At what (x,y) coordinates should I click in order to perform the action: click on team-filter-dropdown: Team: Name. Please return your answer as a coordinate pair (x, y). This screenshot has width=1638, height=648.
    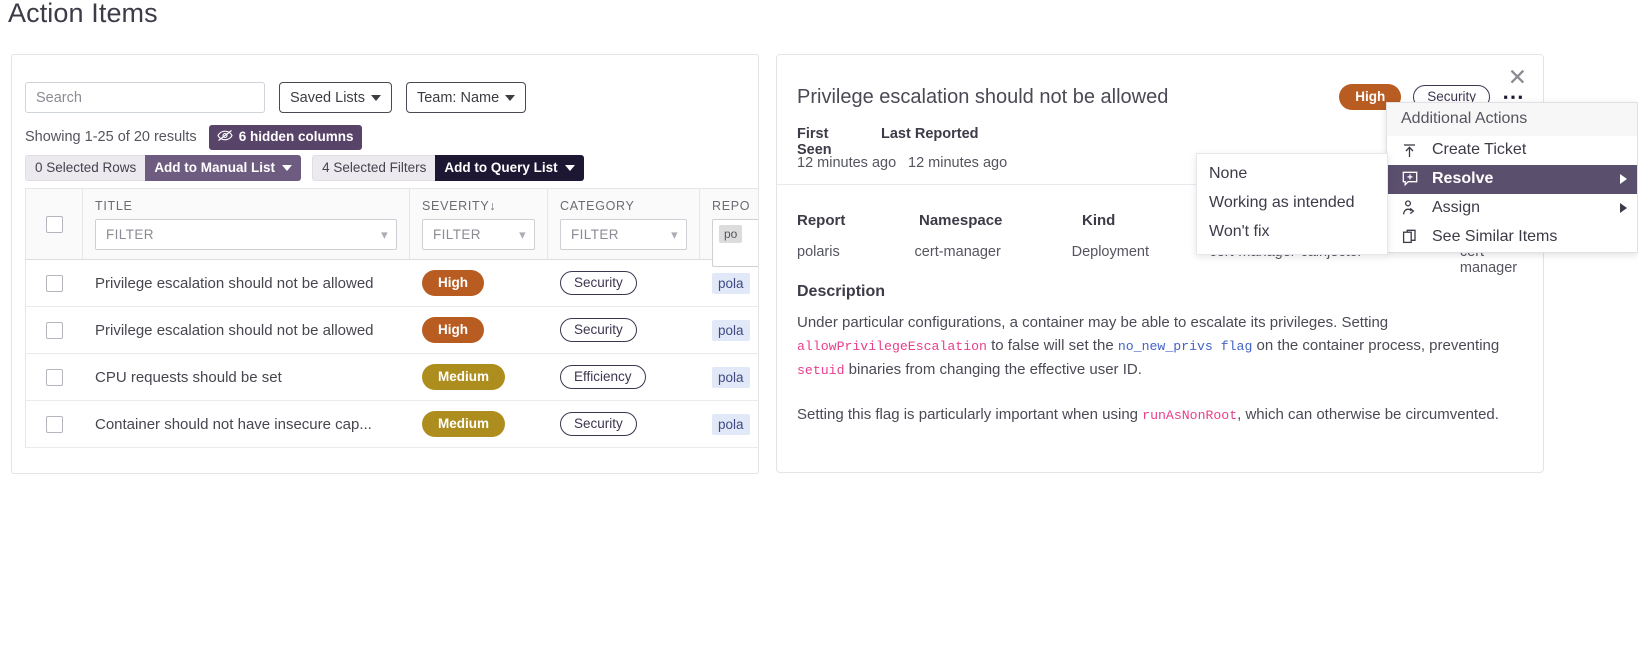
    Looking at the image, I should click on (466, 97).